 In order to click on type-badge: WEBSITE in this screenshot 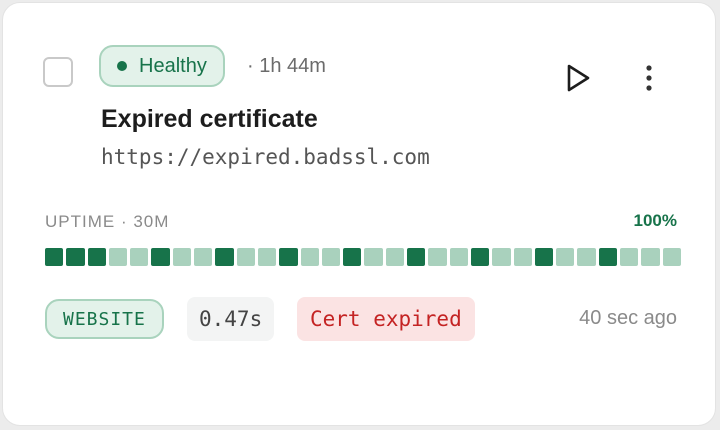, I will do `click(104, 319)`.